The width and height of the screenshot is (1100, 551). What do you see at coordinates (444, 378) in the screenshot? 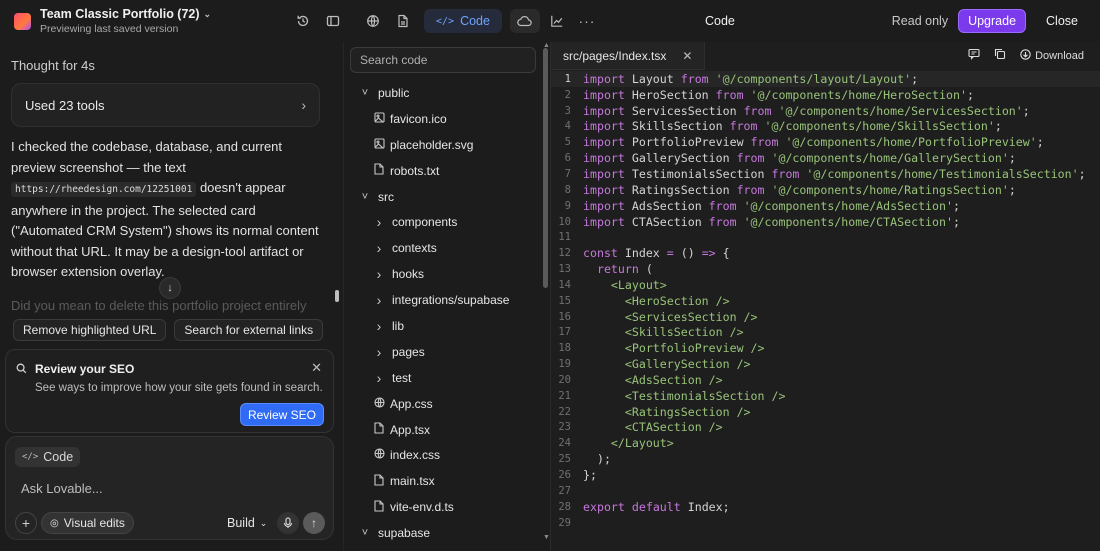
I see `tree-item: › test` at bounding box center [444, 378].